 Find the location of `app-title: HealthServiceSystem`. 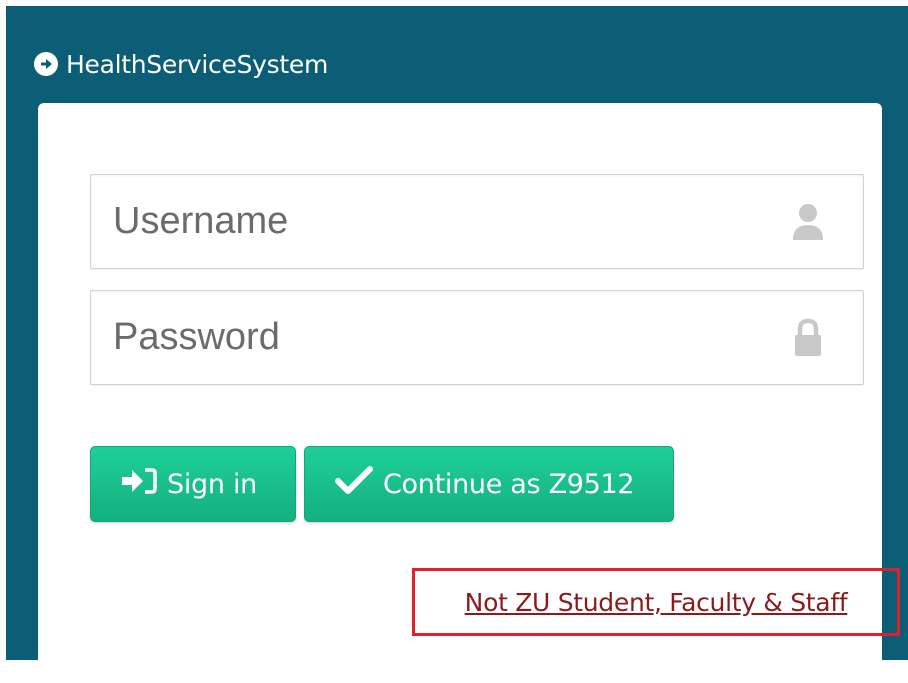

app-title: HealthServiceSystem is located at coordinates (197, 64).